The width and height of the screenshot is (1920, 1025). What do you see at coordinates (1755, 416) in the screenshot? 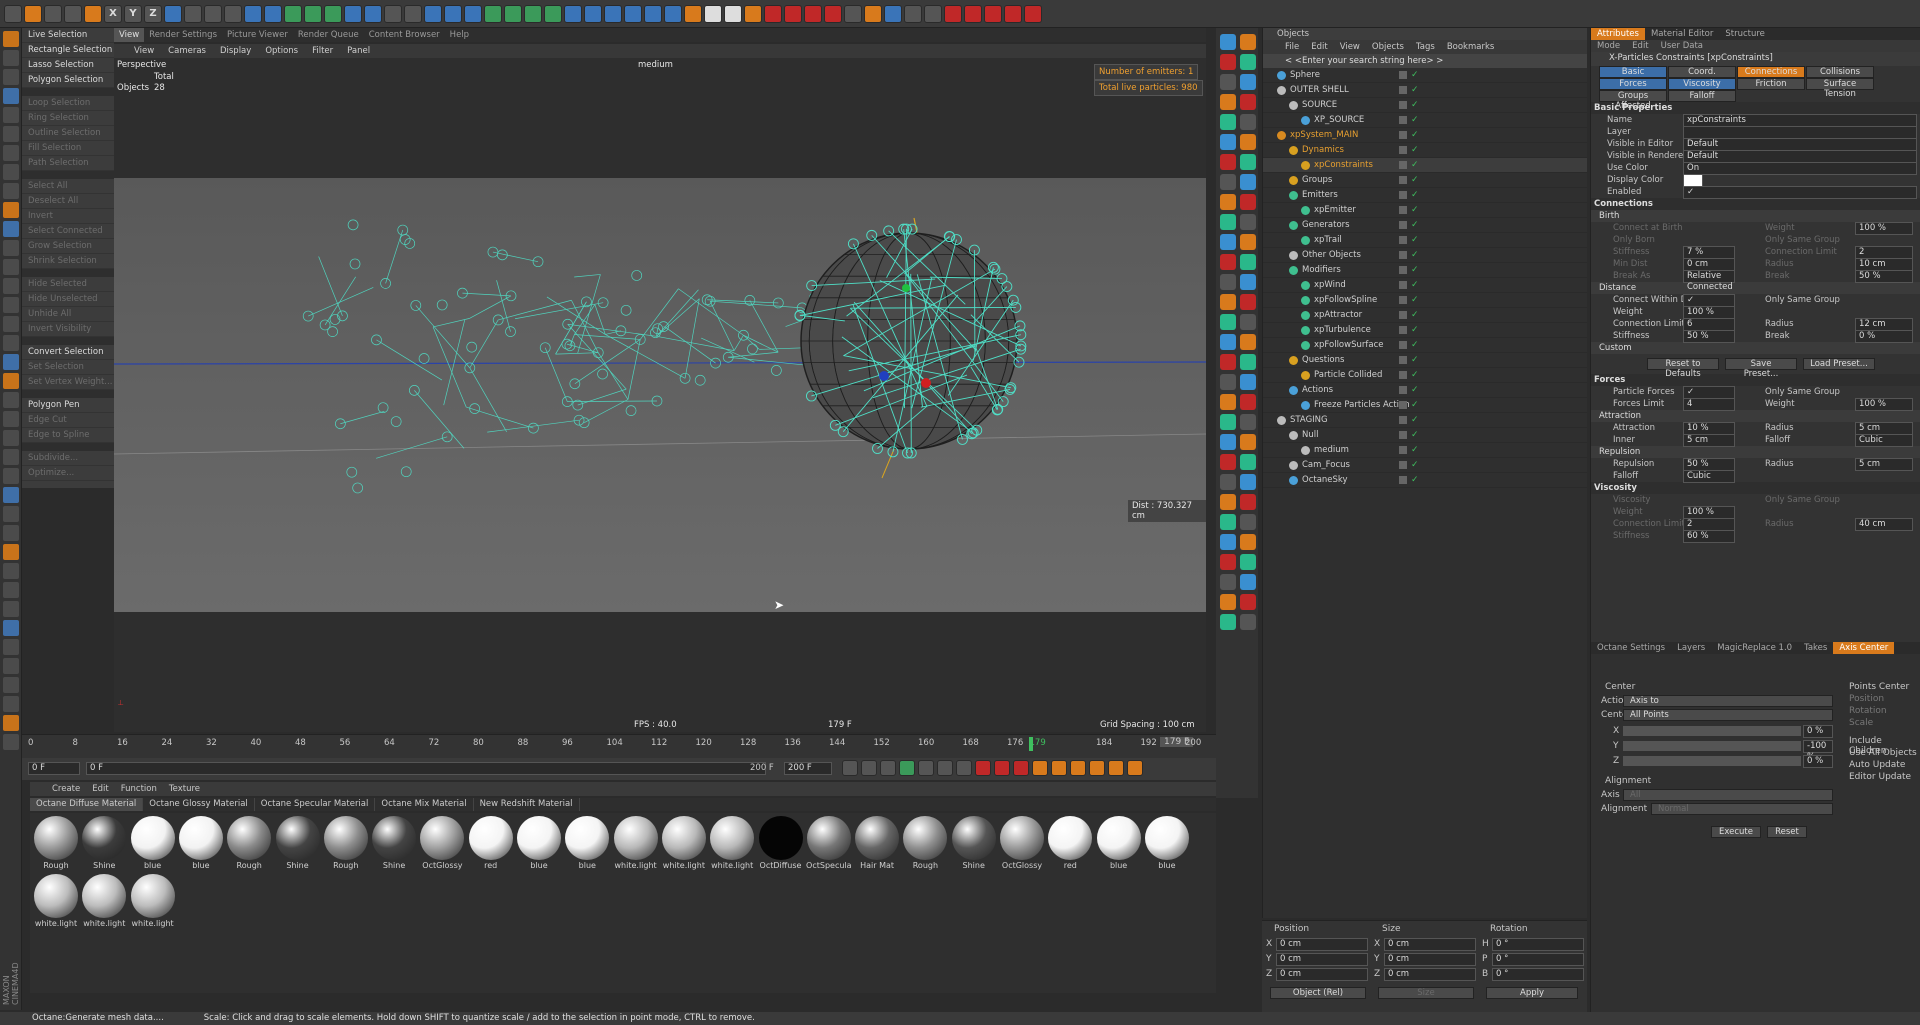
I see `attraction-group: Attraction` at bounding box center [1755, 416].